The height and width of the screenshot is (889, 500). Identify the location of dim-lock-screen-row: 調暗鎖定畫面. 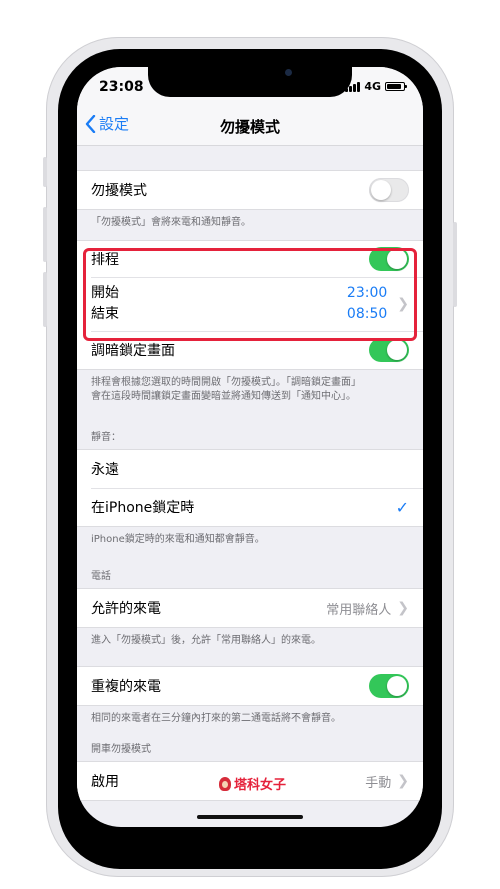
(250, 350).